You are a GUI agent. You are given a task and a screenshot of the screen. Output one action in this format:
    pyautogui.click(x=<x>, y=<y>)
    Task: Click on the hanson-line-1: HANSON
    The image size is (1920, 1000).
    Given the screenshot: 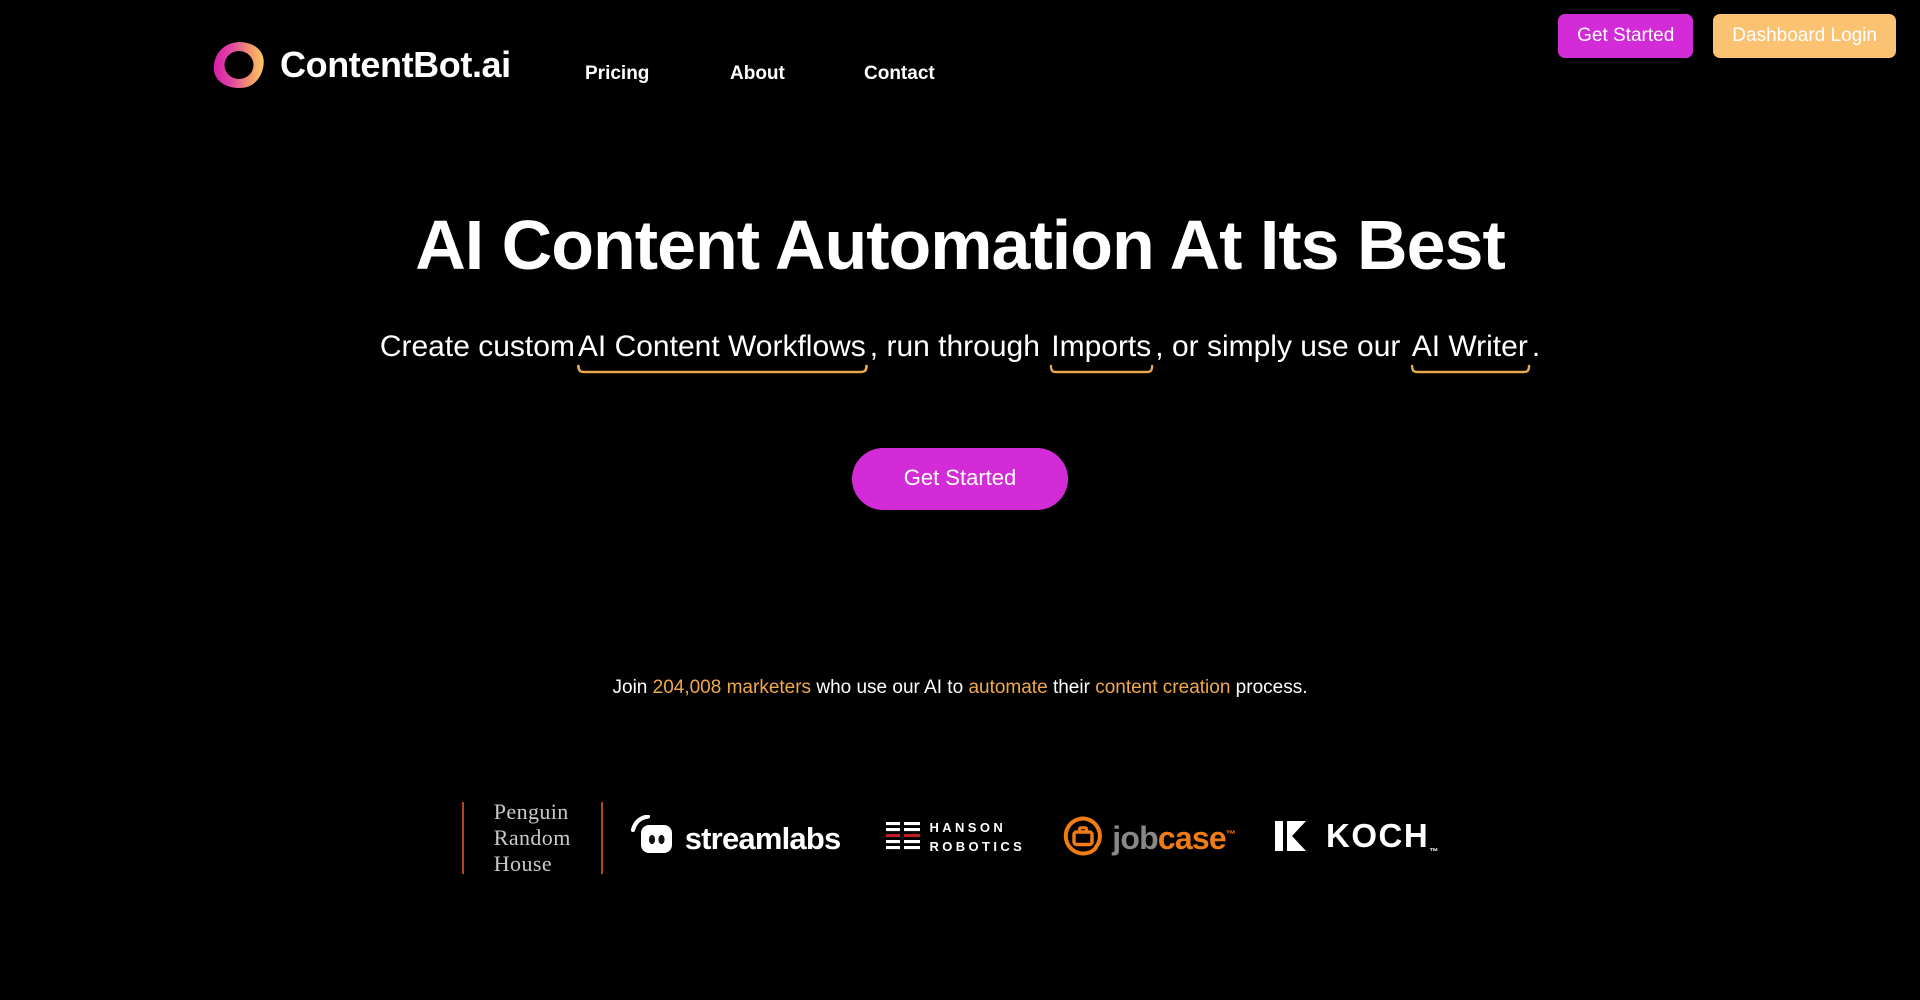 What is the action you would take?
    pyautogui.click(x=968, y=828)
    